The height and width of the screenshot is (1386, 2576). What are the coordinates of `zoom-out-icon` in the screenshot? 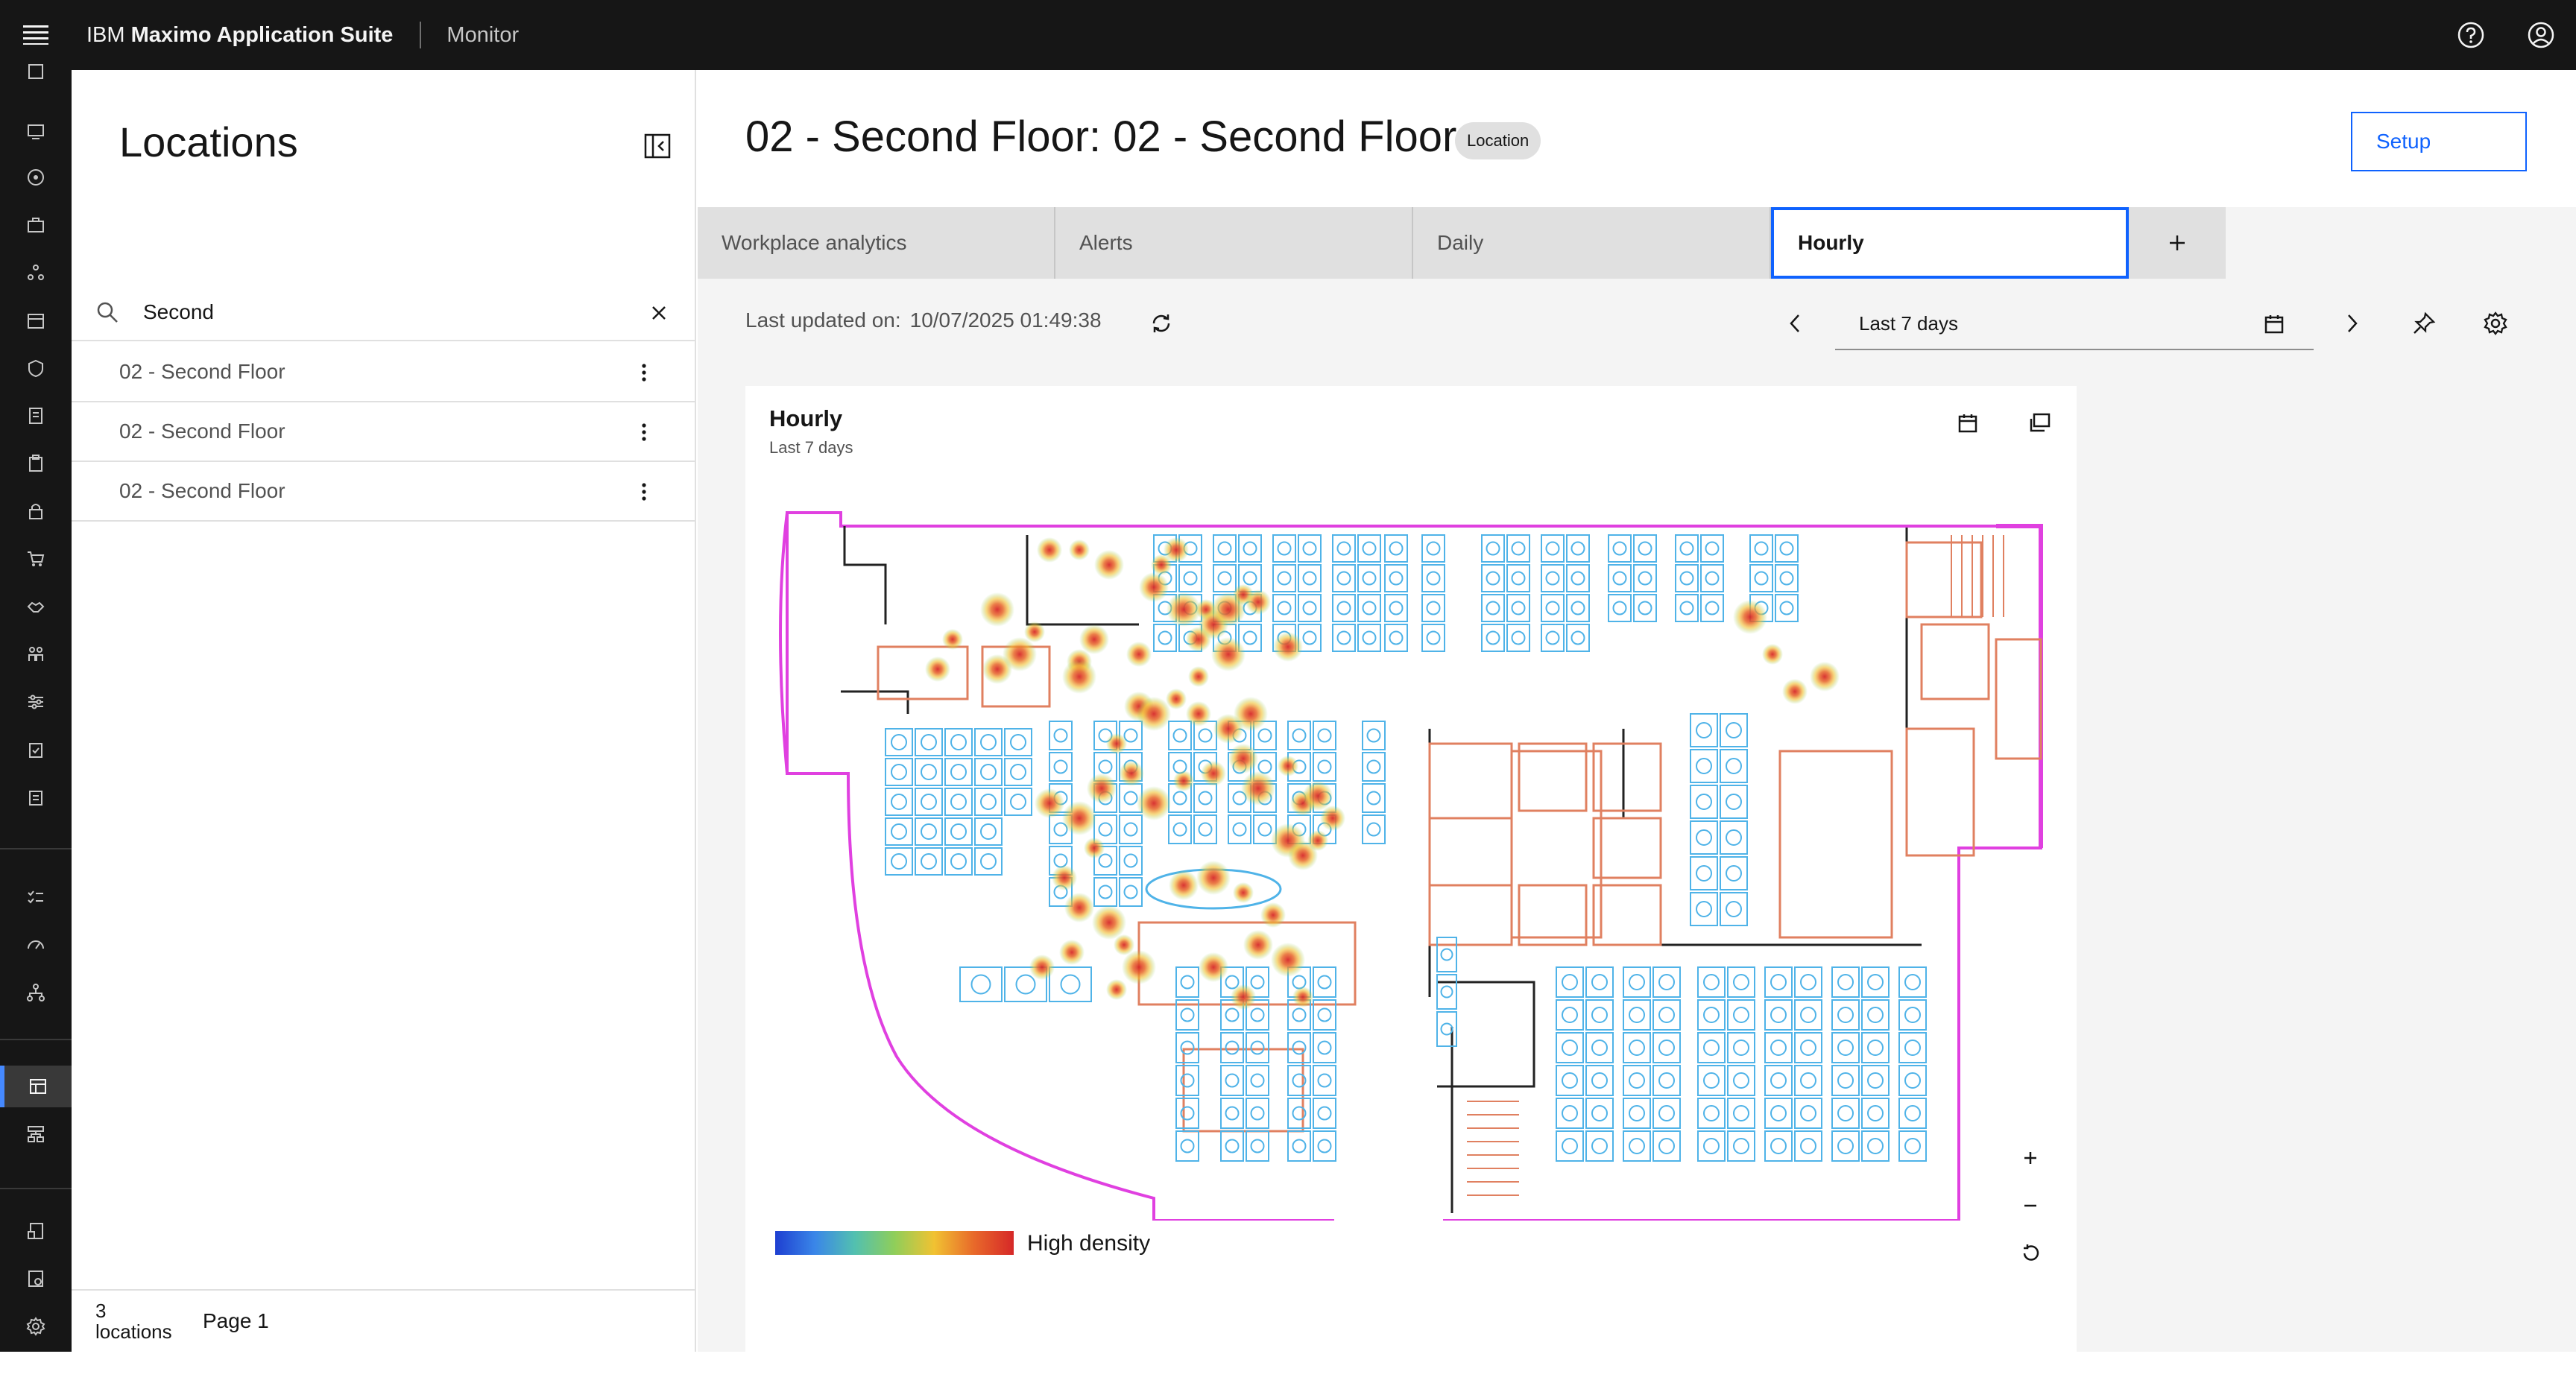 It's located at (2031, 1206).